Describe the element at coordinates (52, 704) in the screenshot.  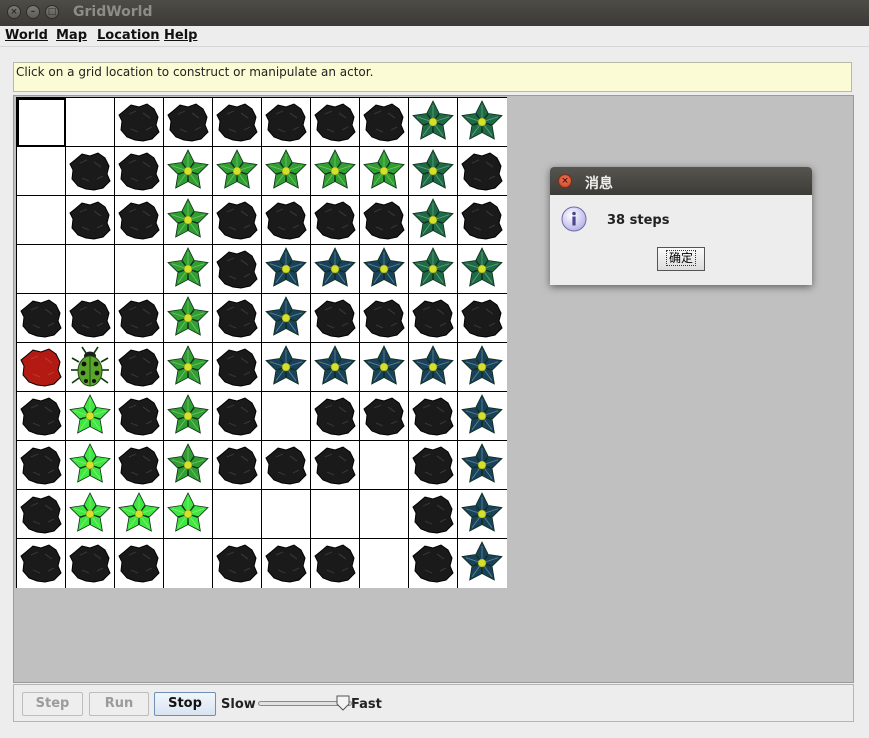
I see `step-button: Step` at that location.